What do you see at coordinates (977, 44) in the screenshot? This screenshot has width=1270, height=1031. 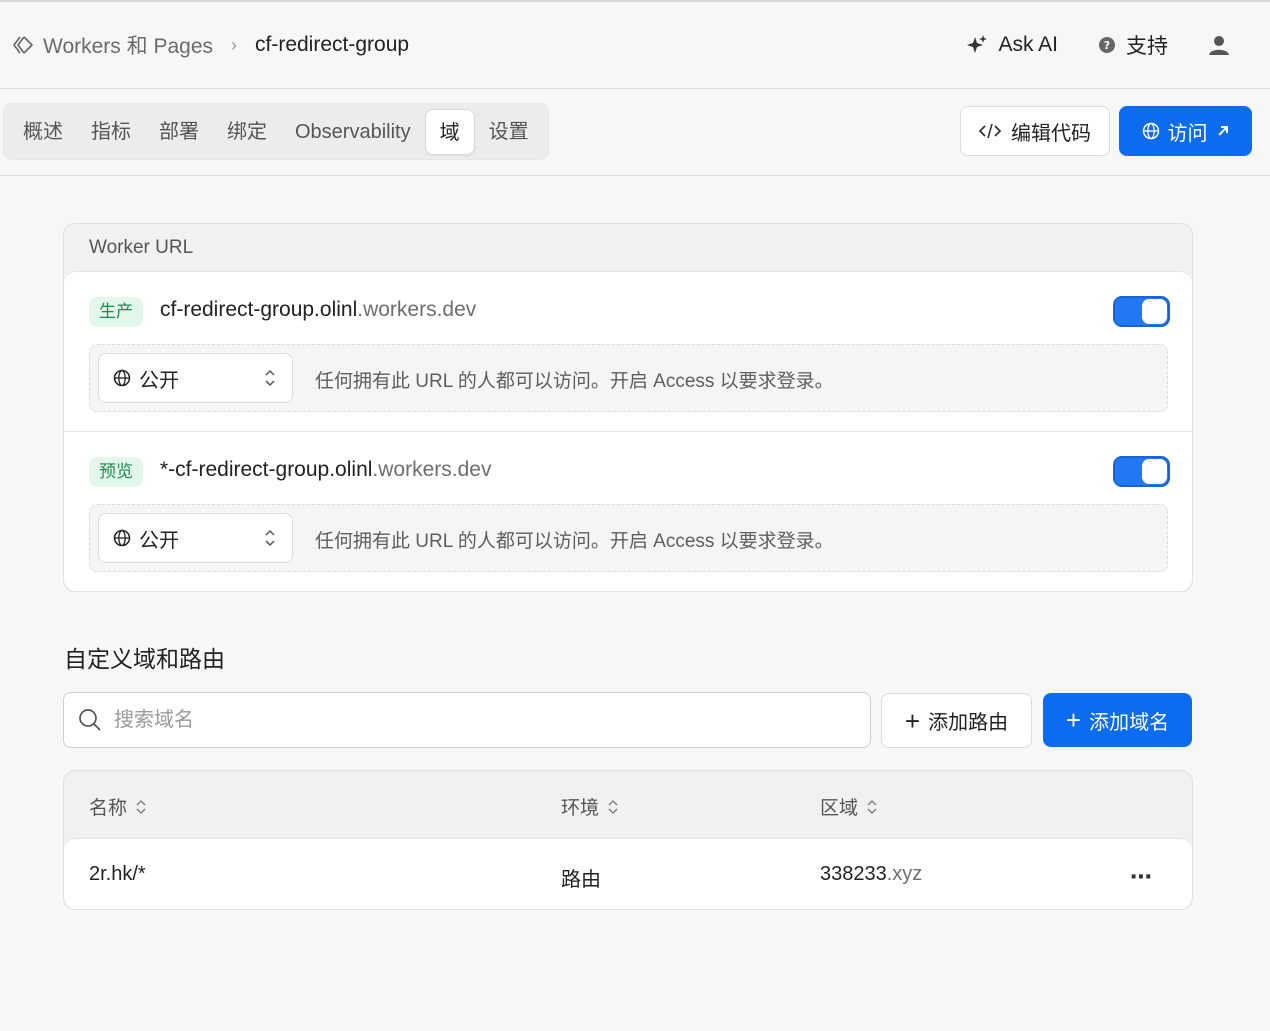 I see `sparkle-icon` at bounding box center [977, 44].